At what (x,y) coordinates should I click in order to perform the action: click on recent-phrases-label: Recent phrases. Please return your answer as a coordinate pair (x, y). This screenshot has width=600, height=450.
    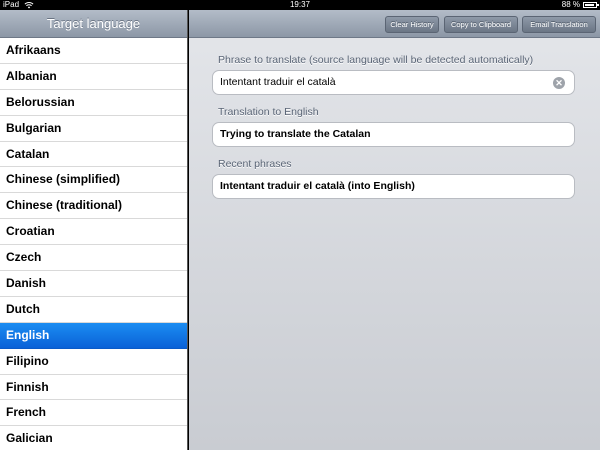
    Looking at the image, I should click on (255, 164).